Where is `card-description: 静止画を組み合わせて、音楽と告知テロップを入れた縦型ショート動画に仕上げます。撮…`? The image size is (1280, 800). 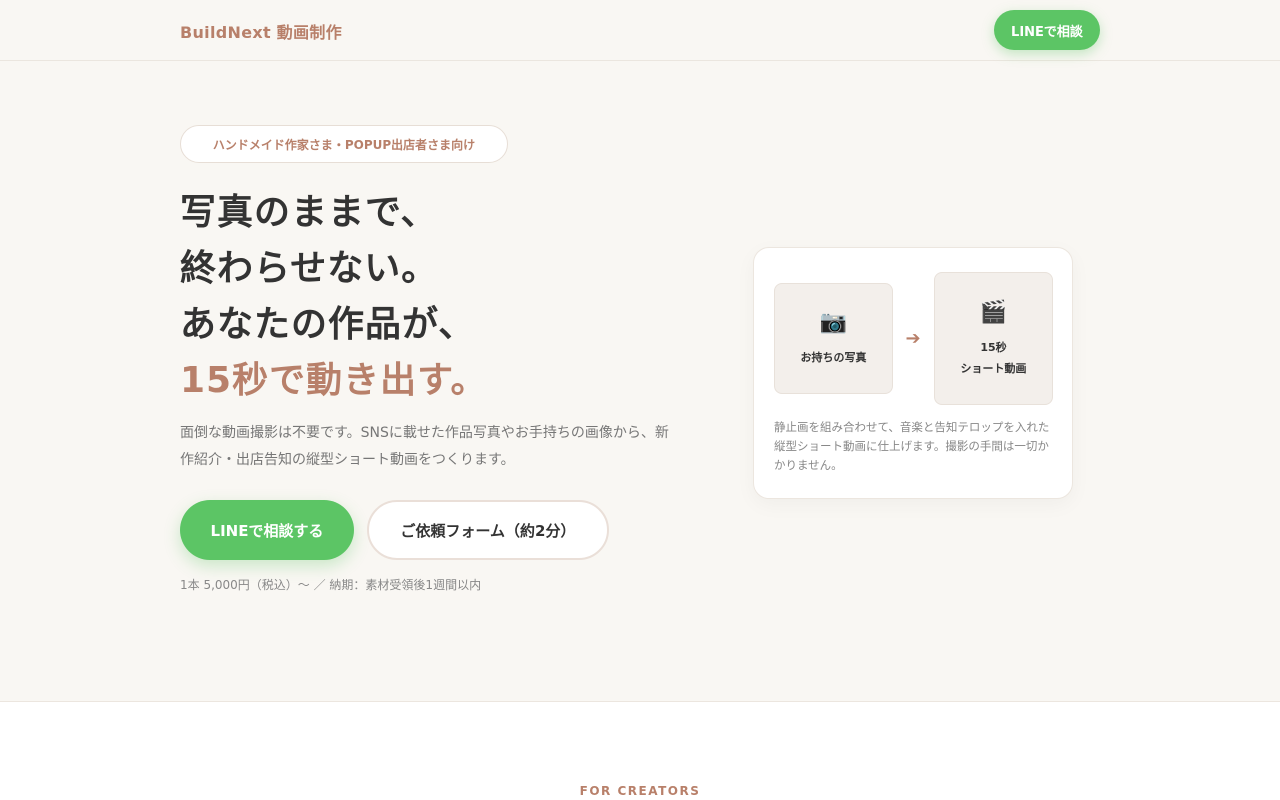 card-description: 静止画を組み合わせて、音楽と告知テロップを入れた縦型ショート動画に仕上げます。撮… is located at coordinates (912, 446).